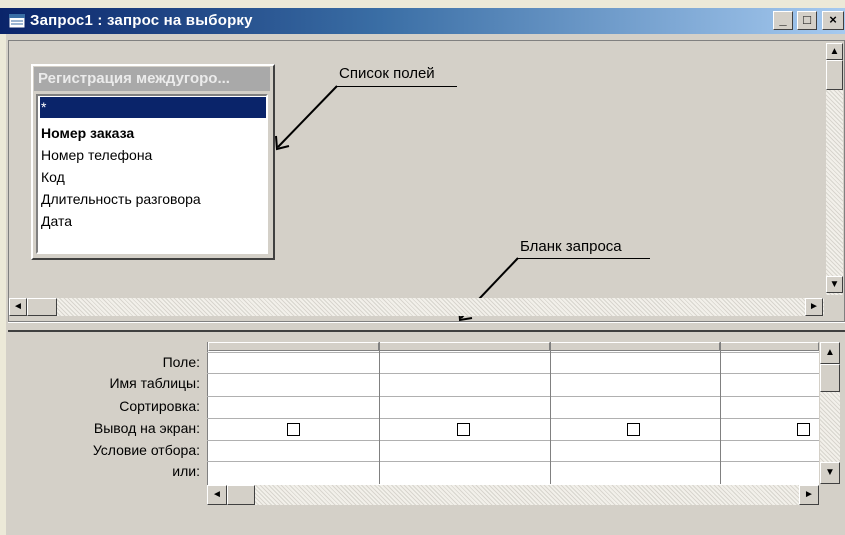 The width and height of the screenshot is (845, 535). Describe the element at coordinates (146, 428) in the screenshot. I see `row-label-show: Вывод на экран:` at that location.